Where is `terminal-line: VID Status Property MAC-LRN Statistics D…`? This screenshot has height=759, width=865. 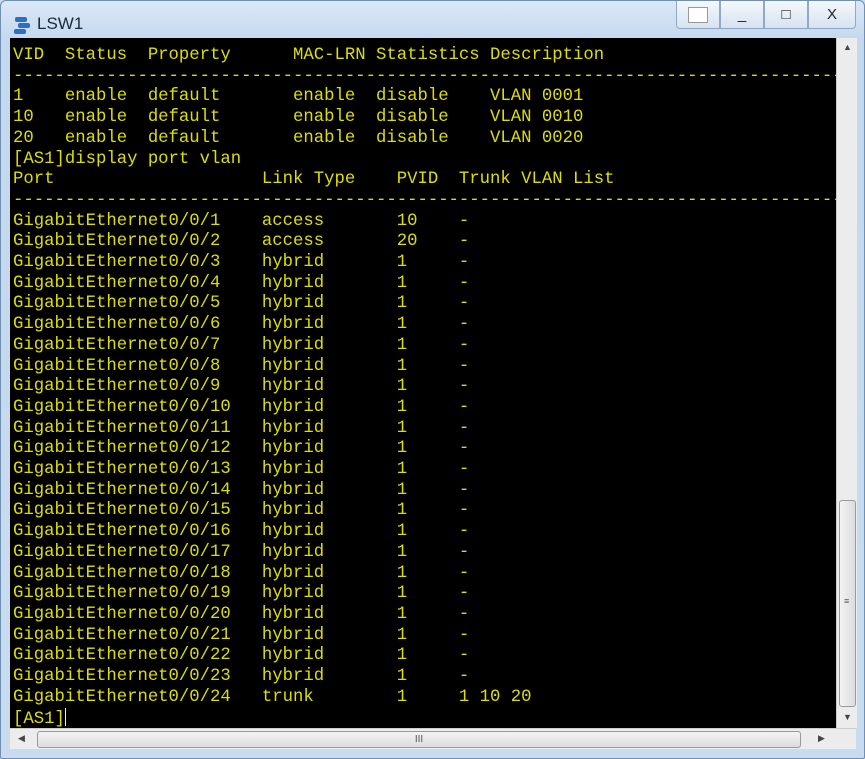 terminal-line: VID Status Property MAC-LRN Statistics D… is located at coordinates (309, 55).